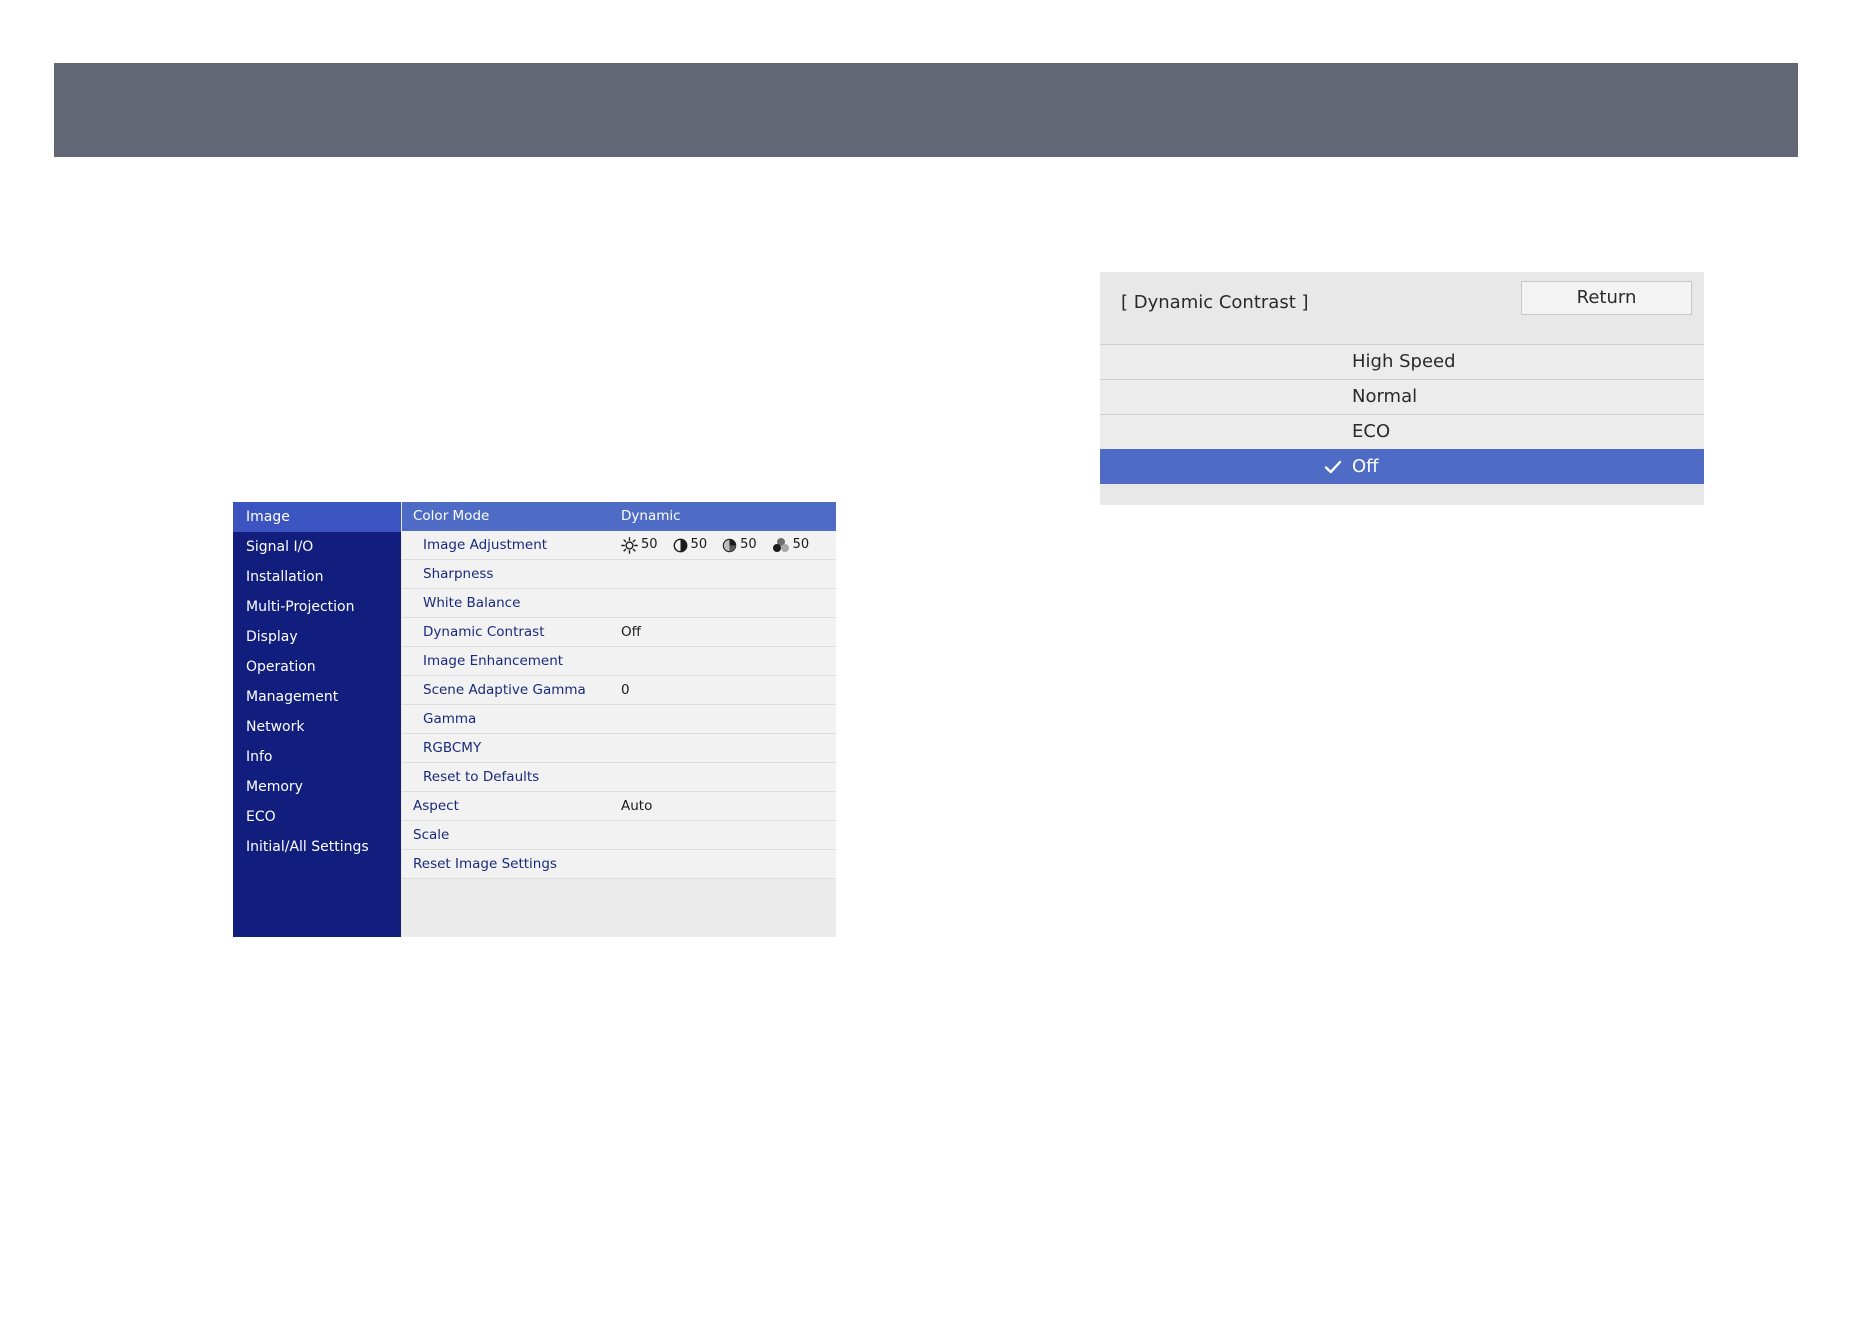 The width and height of the screenshot is (1872, 1324). Describe the element at coordinates (619, 661) in the screenshot. I see `menu-row-image-enhancement: Image Enhancement` at that location.